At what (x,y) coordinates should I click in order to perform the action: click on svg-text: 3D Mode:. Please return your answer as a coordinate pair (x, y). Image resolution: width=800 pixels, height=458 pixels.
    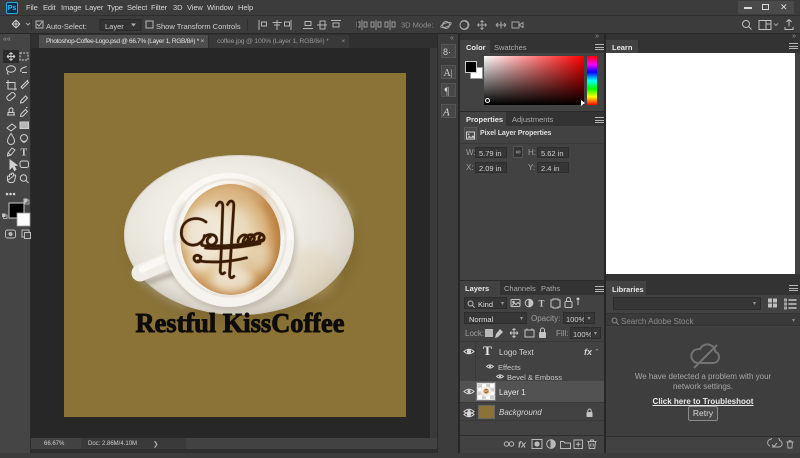
    Looking at the image, I should click on (417, 25).